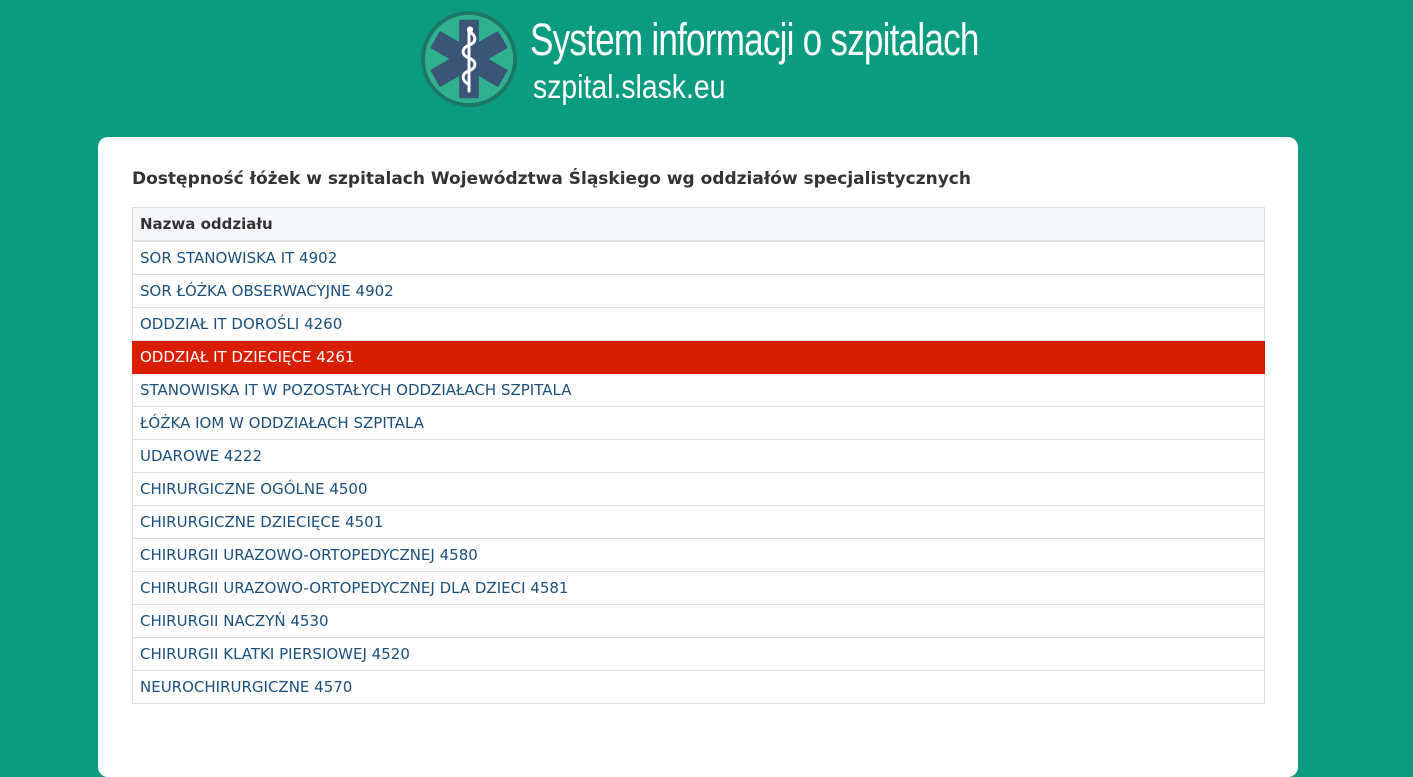  I want to click on table-row: ŁÓŻKA IOM W ODDZIAŁACH SZPITALA, so click(698, 423).